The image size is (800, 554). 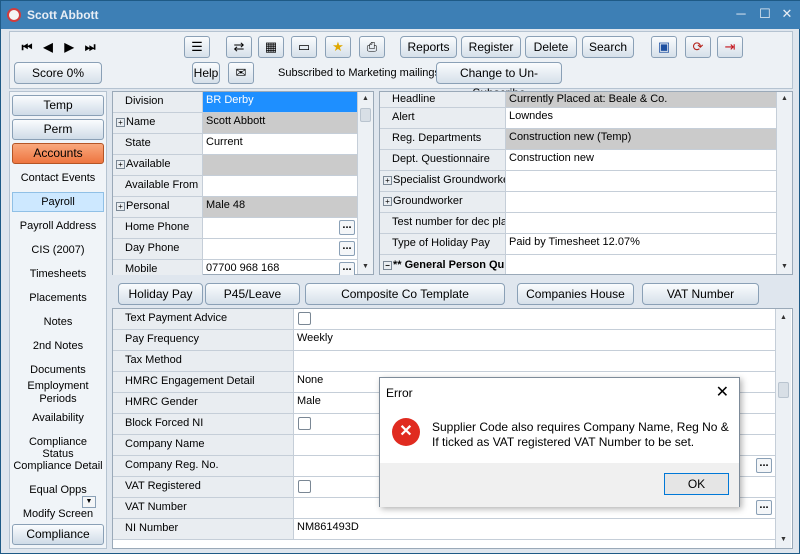 What do you see at coordinates (784, 183) in the screenshot?
I see `right-grid-scrollbar: ▲ ▼` at bounding box center [784, 183].